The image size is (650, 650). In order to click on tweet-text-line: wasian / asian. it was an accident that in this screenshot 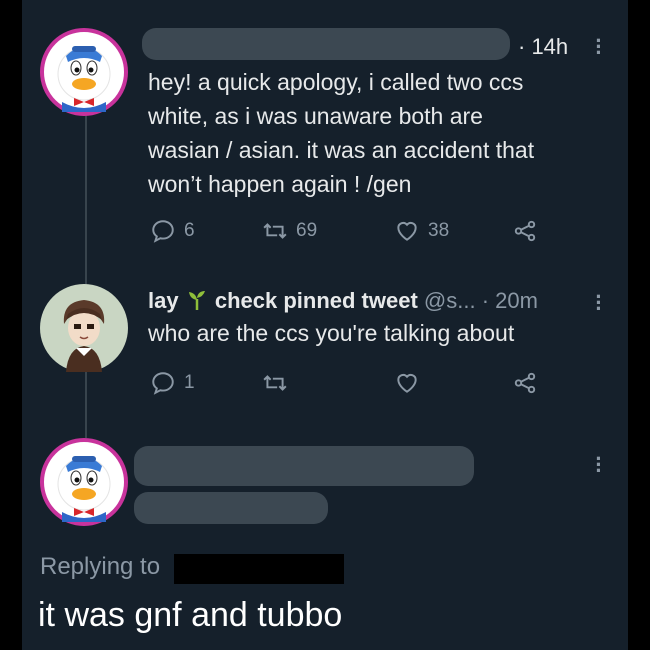, I will do `click(341, 150)`.